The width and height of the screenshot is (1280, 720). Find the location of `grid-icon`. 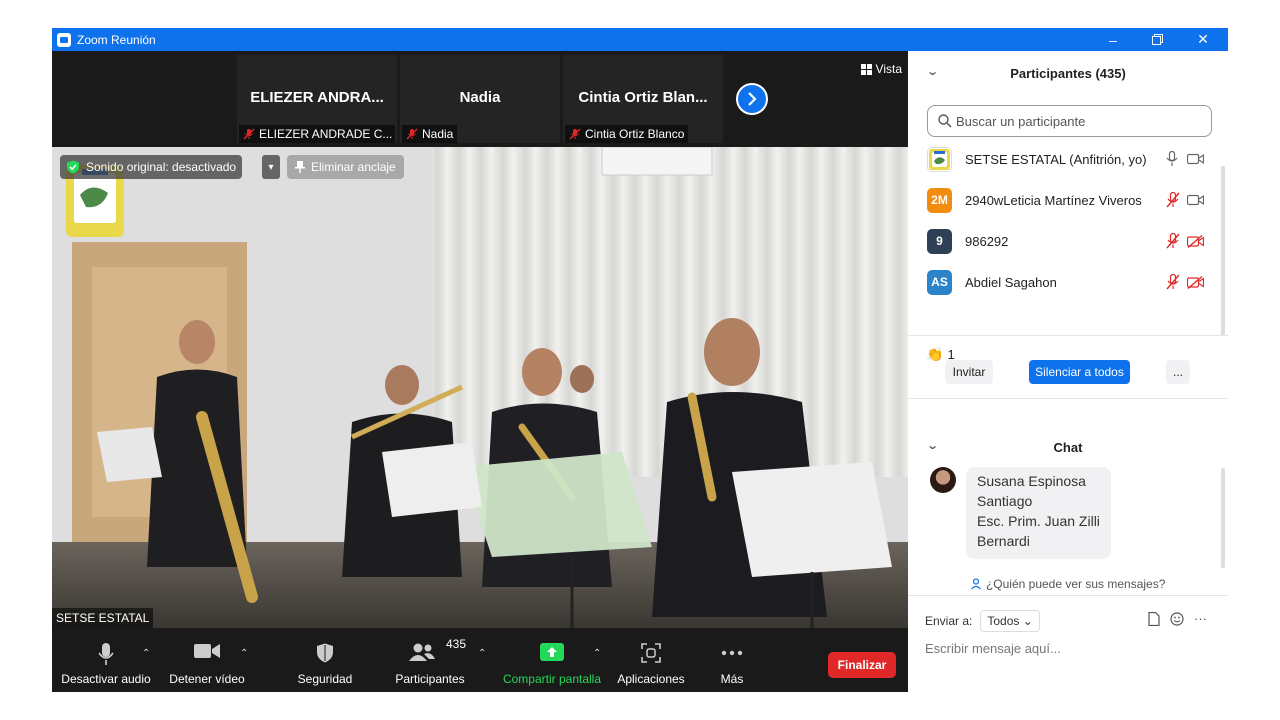

grid-icon is located at coordinates (866, 69).